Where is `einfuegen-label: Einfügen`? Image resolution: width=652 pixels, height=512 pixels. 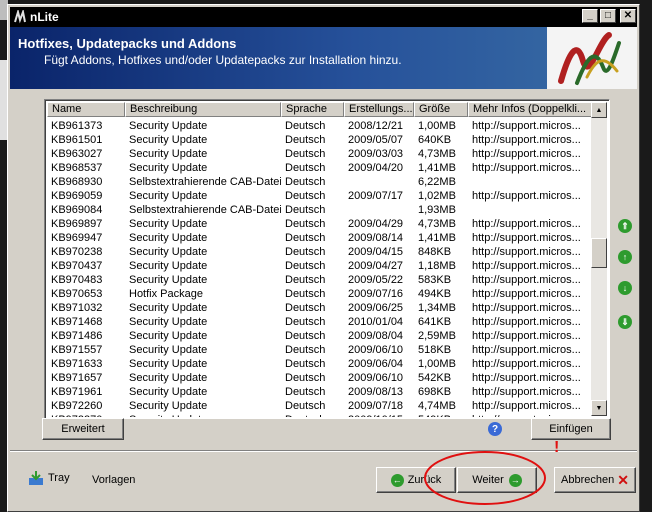
einfuegen-label: Einfügen is located at coordinates (571, 429).